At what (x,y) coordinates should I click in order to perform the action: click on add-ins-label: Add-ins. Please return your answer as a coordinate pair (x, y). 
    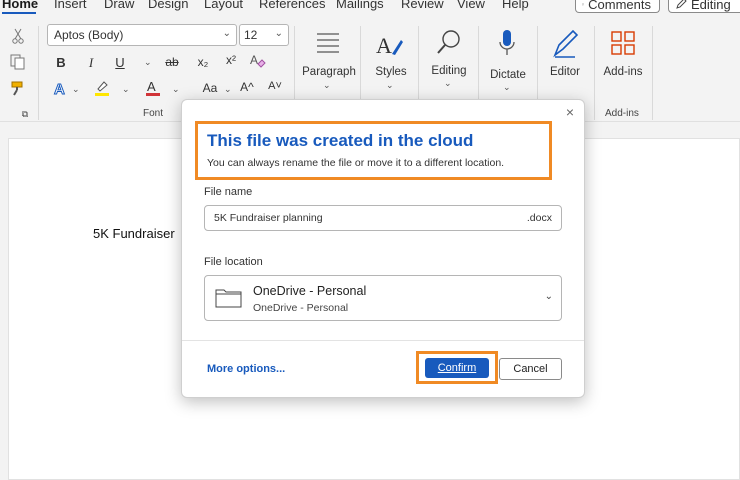
    Looking at the image, I should click on (623, 72).